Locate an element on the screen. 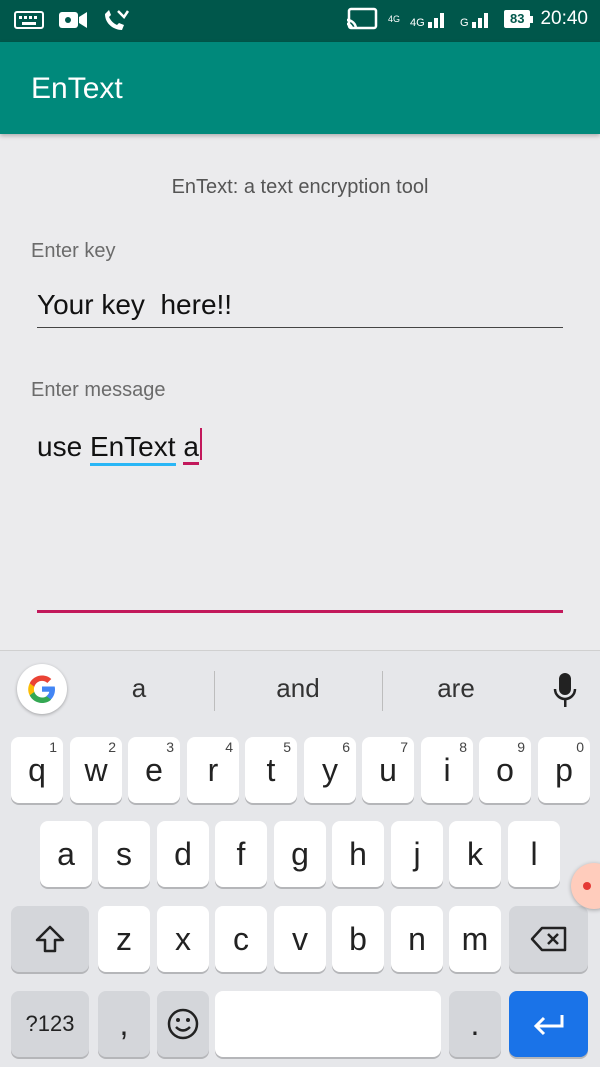  space-bar is located at coordinates (328, 1024).